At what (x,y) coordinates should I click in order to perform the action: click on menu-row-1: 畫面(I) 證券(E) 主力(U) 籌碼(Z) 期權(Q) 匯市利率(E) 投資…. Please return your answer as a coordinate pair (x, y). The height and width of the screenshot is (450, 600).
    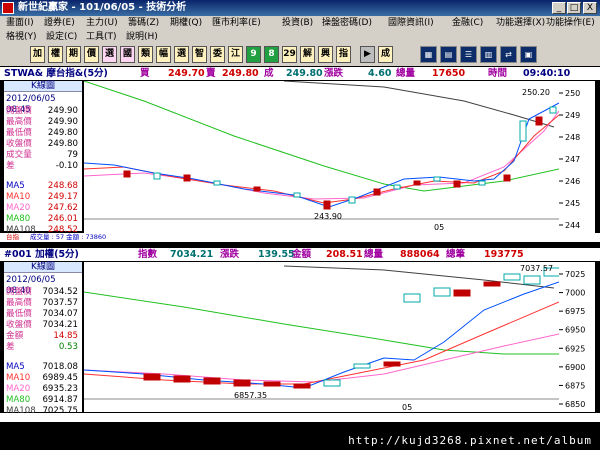
    Looking at the image, I should click on (300, 23).